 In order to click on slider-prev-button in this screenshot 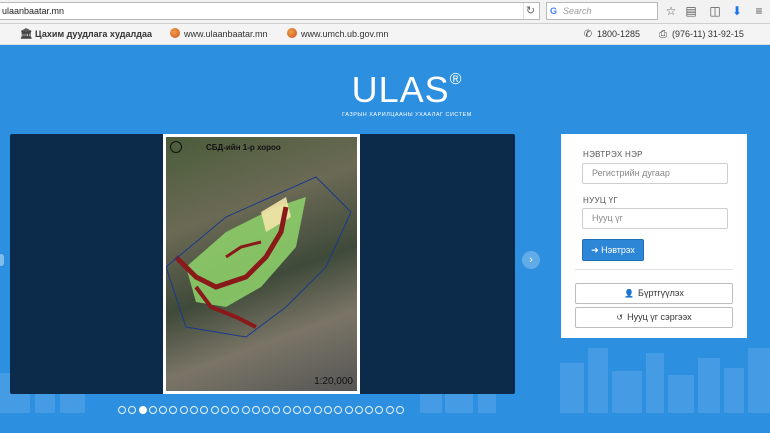, I will do `click(2, 260)`.